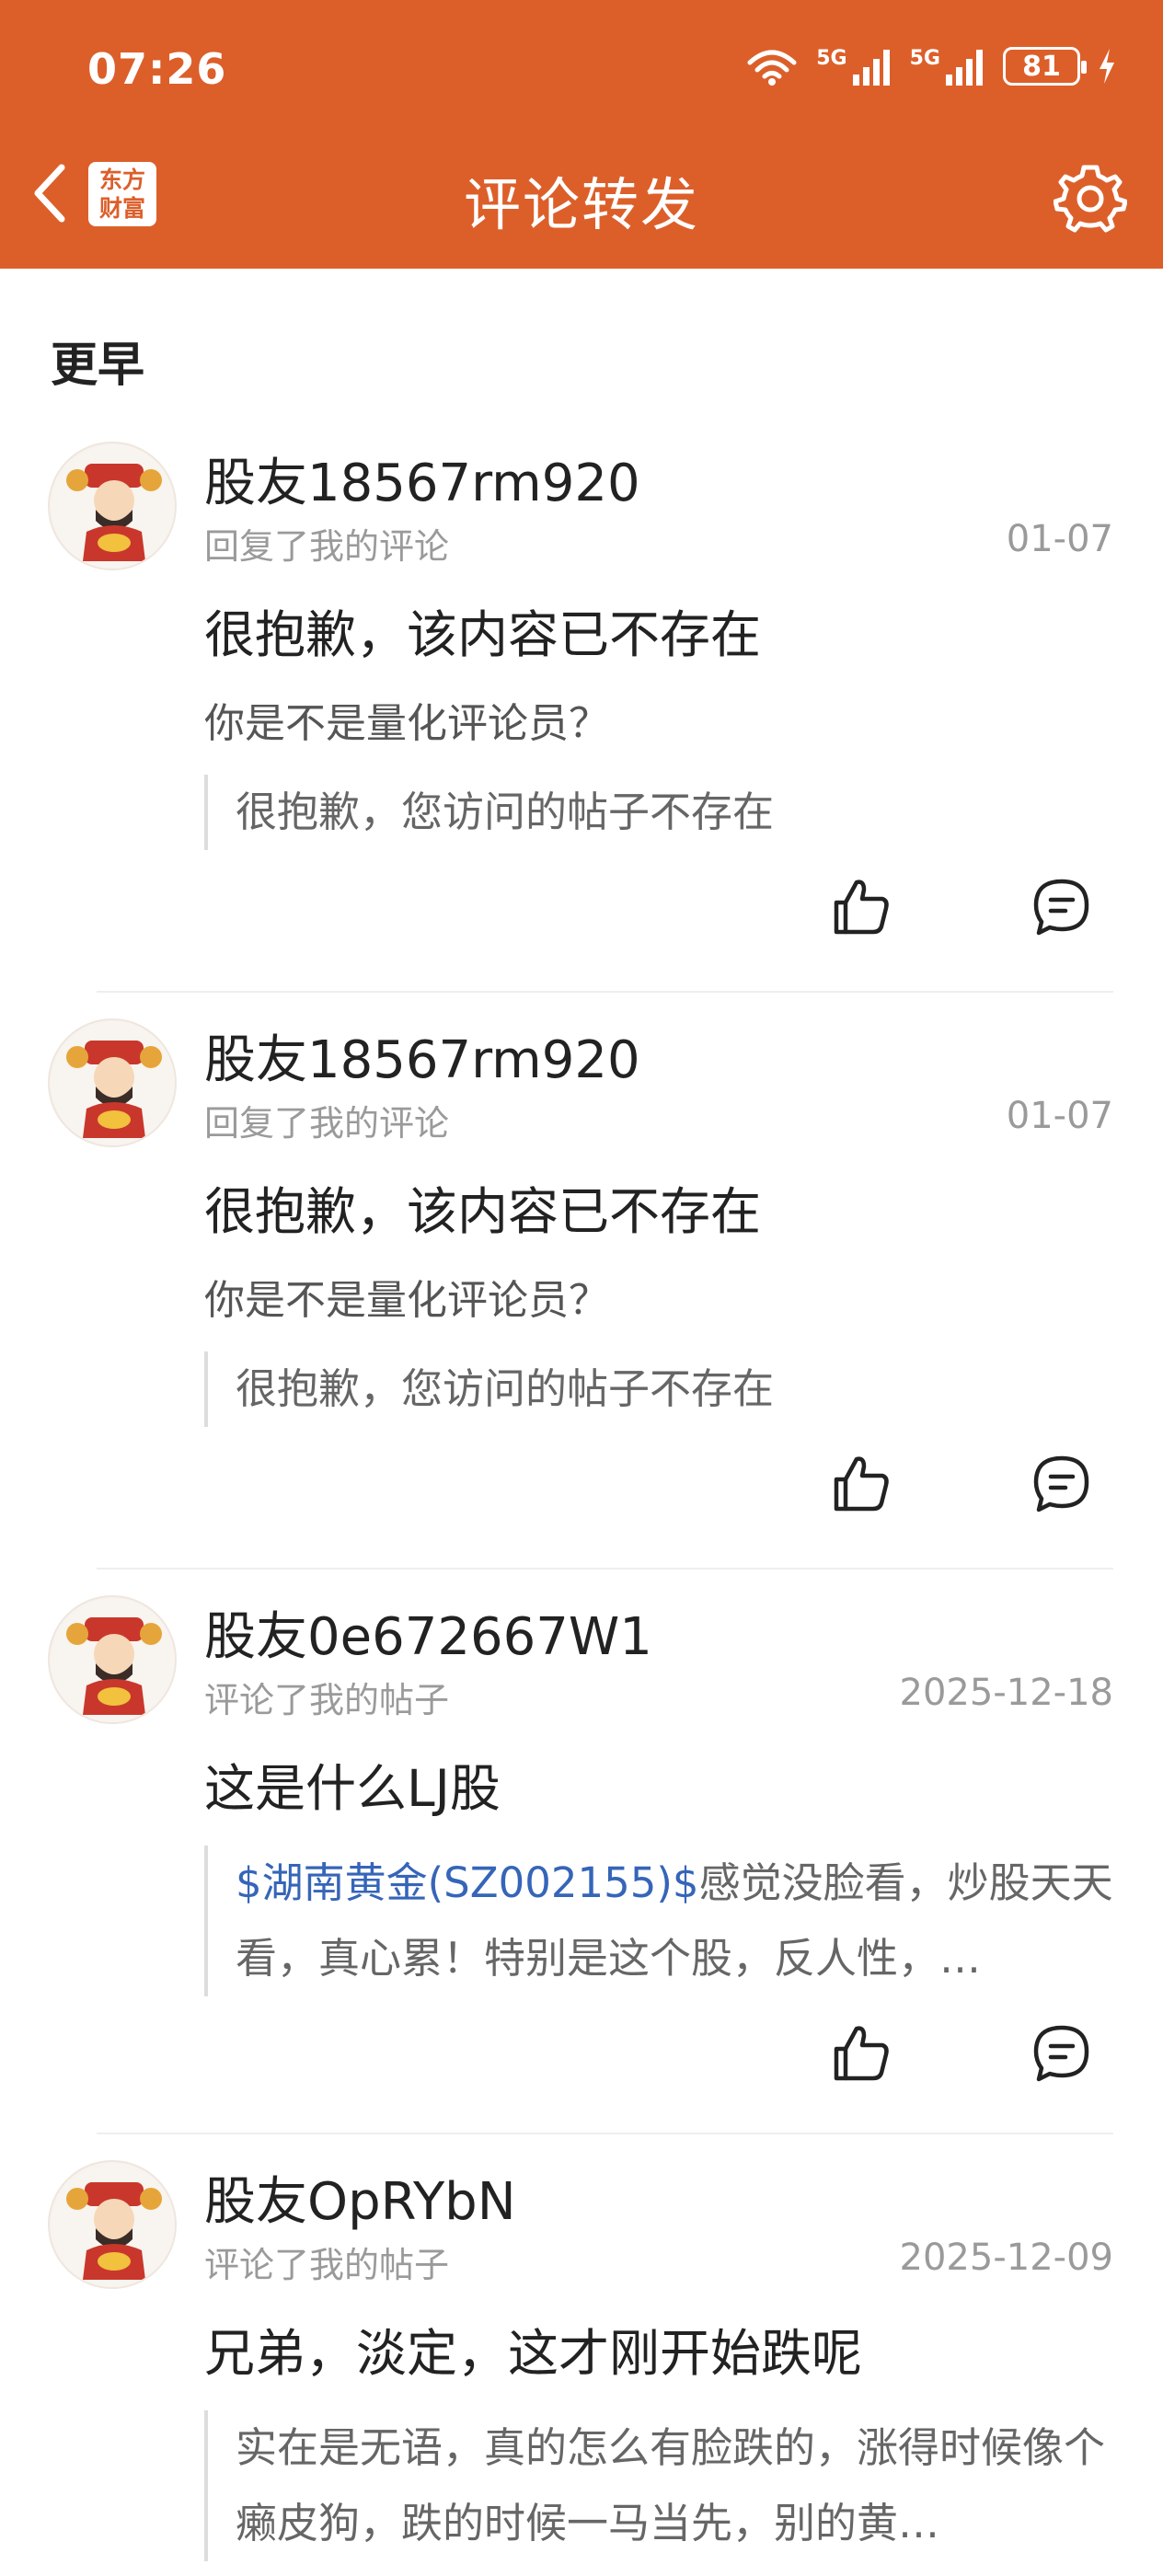 This screenshot has width=1163, height=2576. I want to click on signal-icon-1: 5G, so click(854, 66).